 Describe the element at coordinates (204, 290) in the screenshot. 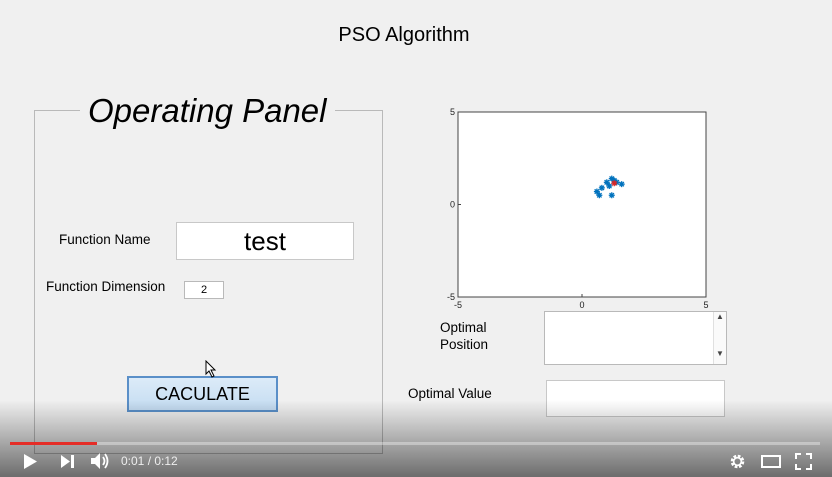

I see `function-dimension-input: 2` at that location.